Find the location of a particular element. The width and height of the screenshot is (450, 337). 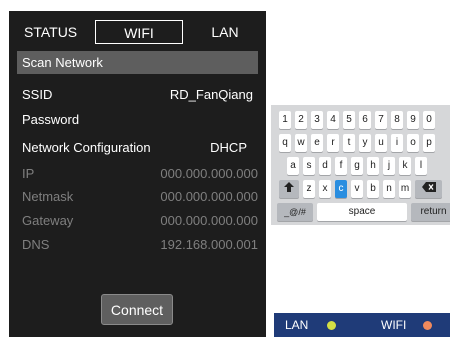

shift-icon is located at coordinates (289, 188).